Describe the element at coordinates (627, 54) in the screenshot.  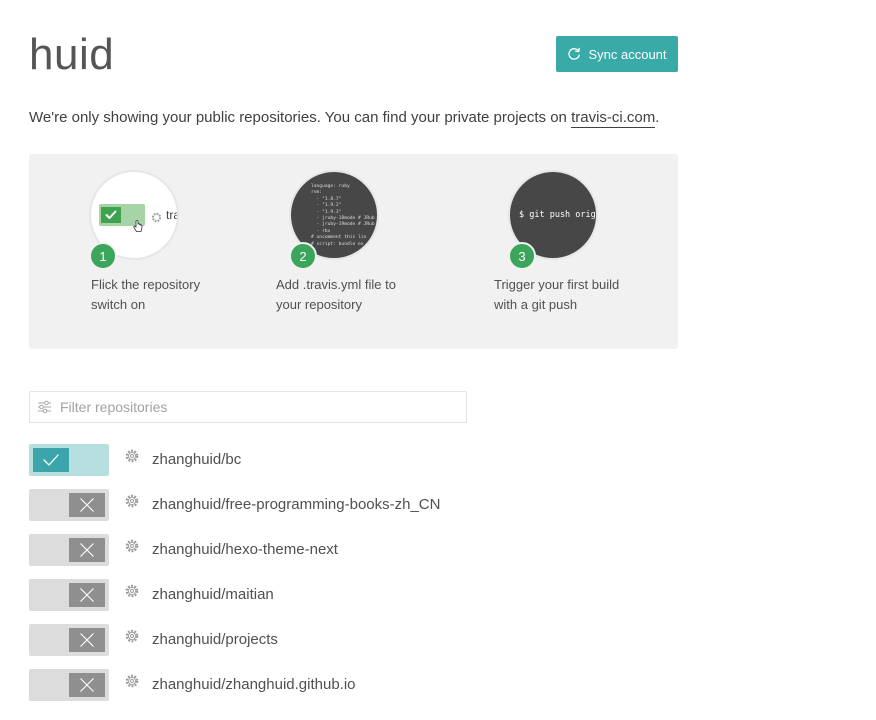
I see `sync-account-label: Sync account` at that location.